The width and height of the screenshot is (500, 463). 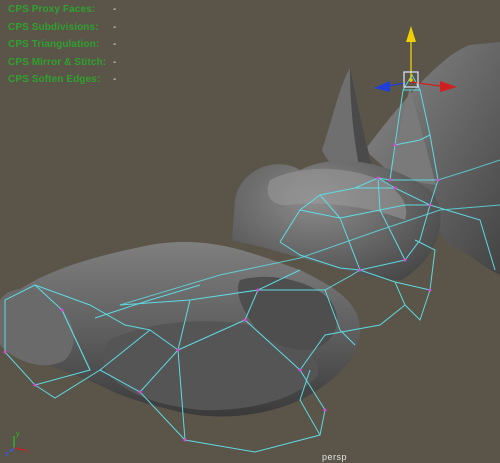 What do you see at coordinates (27, 451) in the screenshot?
I see `axis-x-label: x` at bounding box center [27, 451].